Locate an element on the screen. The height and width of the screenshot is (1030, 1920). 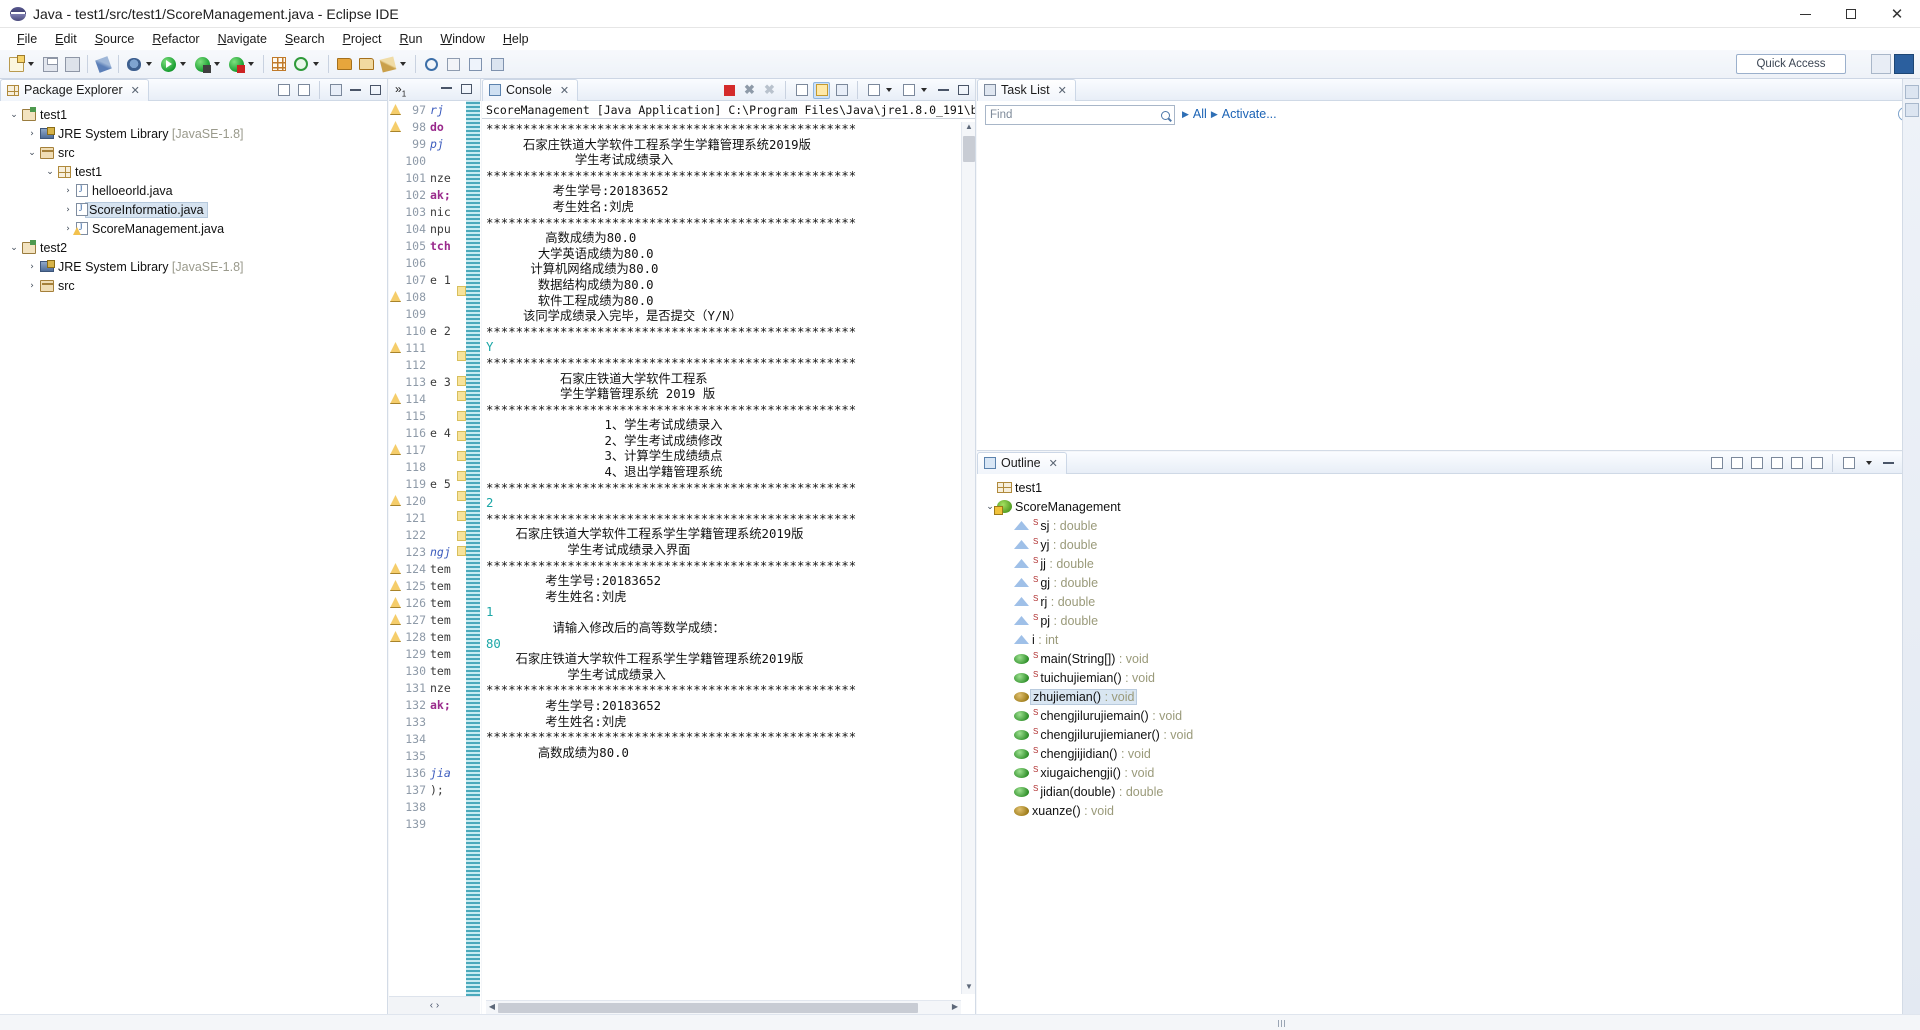
last-edit-button is located at coordinates (431, 64).